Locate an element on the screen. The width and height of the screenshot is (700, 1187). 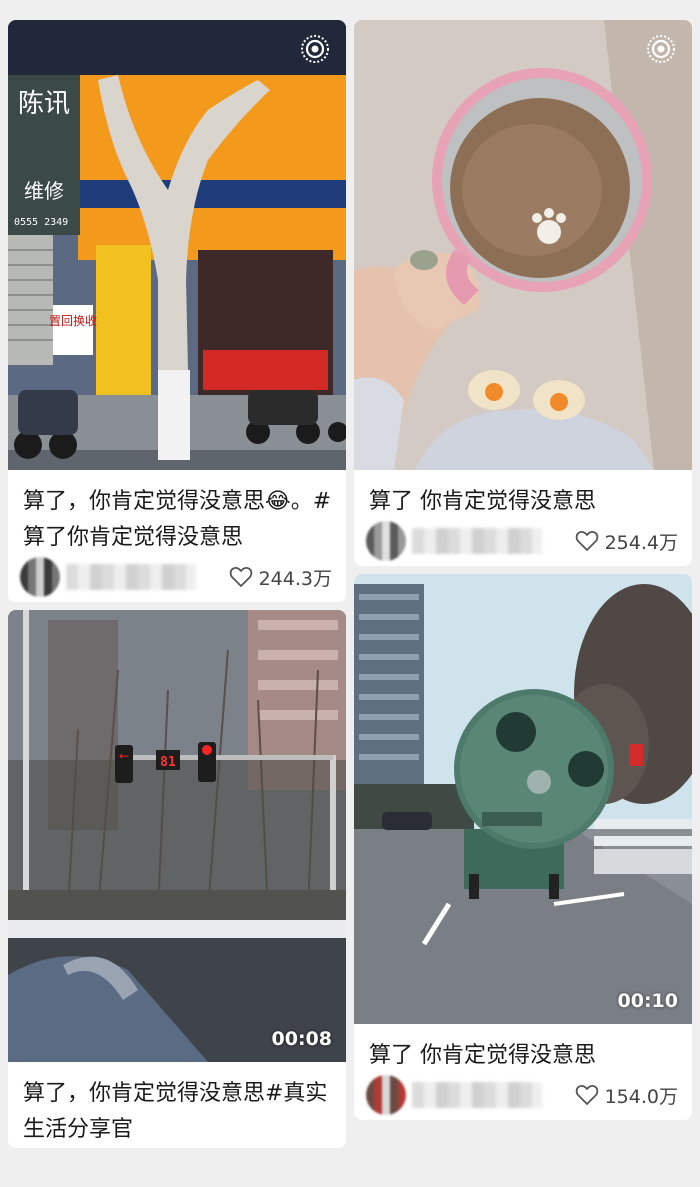
video-duration: 00:08 is located at coordinates (301, 1039).